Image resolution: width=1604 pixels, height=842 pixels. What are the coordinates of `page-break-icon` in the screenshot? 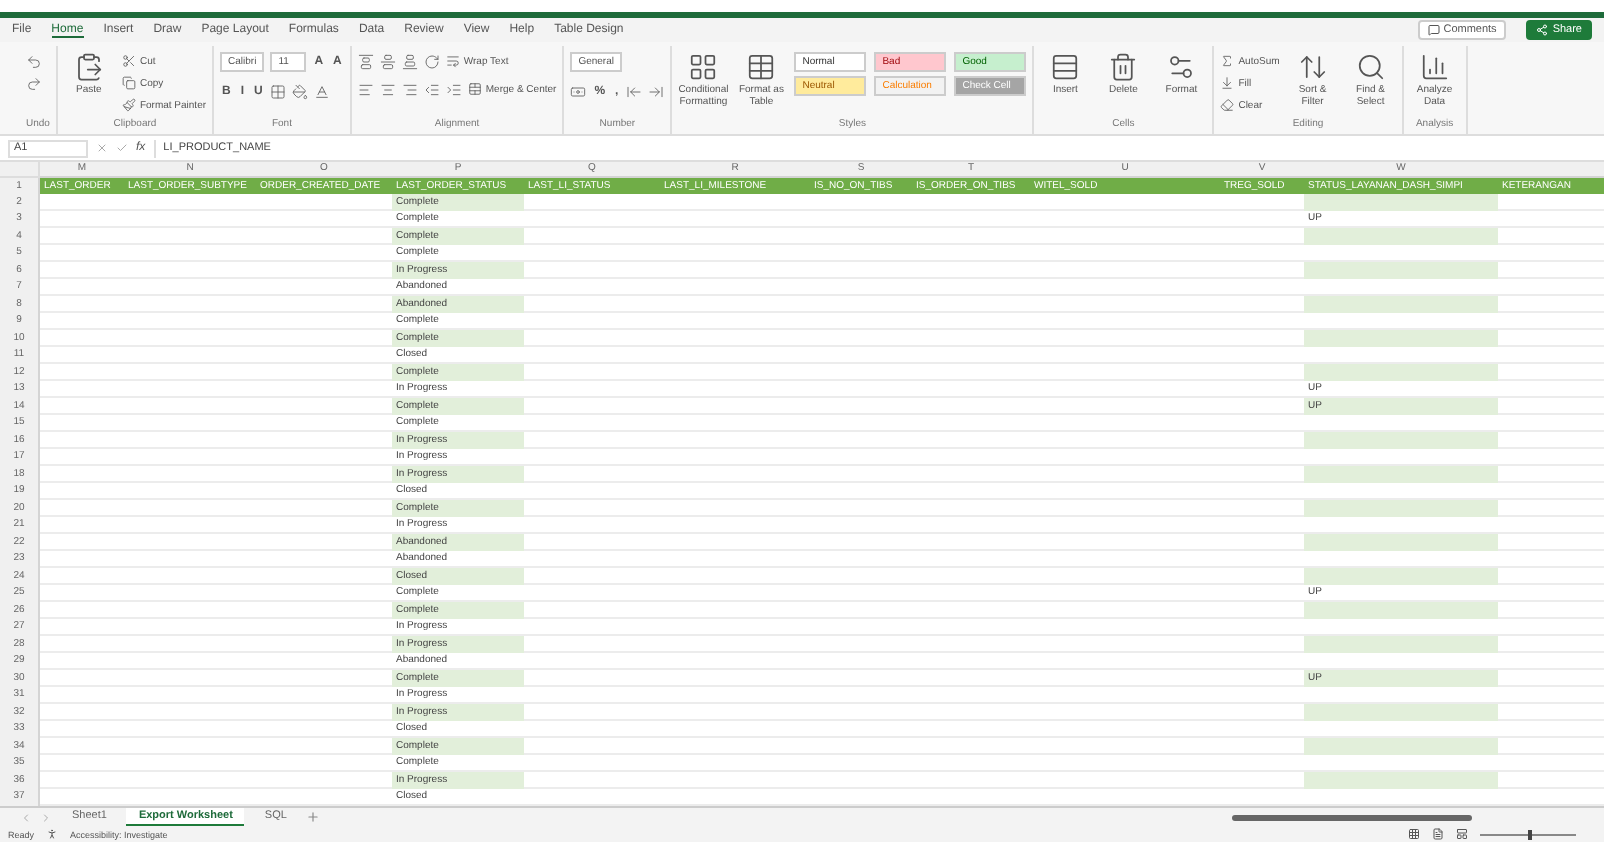 It's located at (1462, 834).